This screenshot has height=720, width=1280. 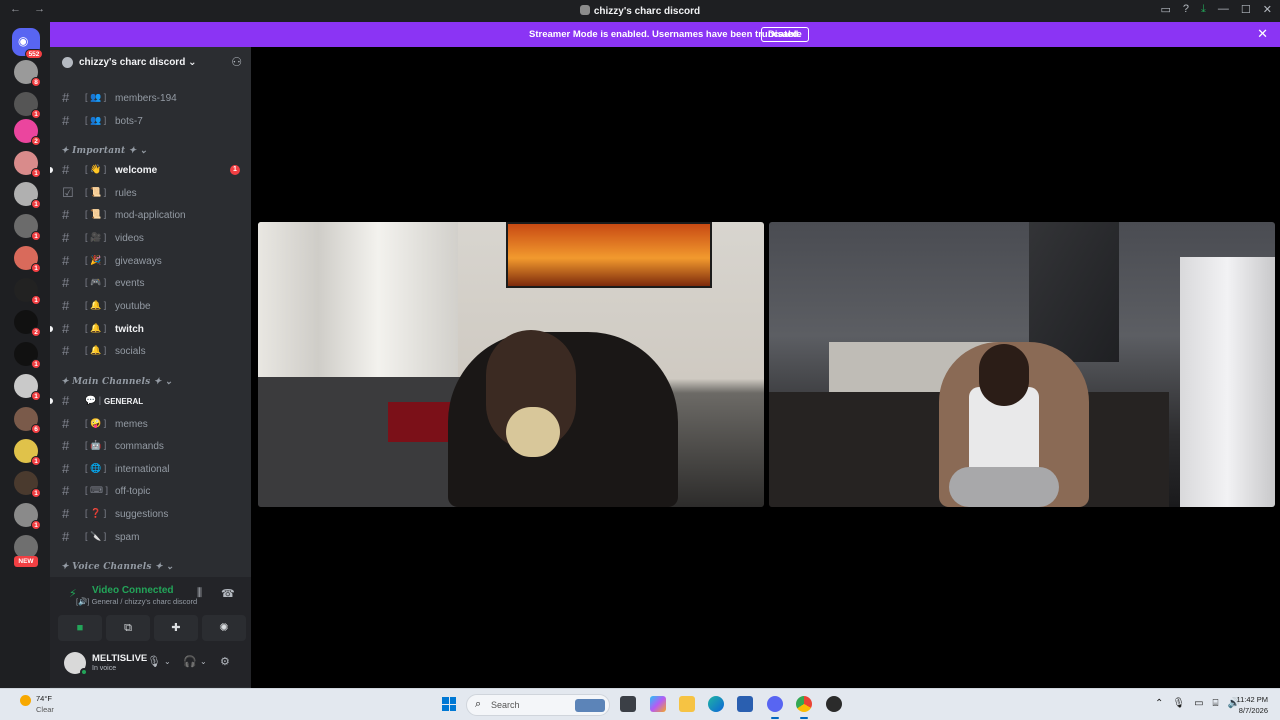 I want to click on channel-item: # [ ⌨ ] off-topic, so click(x=150, y=491).